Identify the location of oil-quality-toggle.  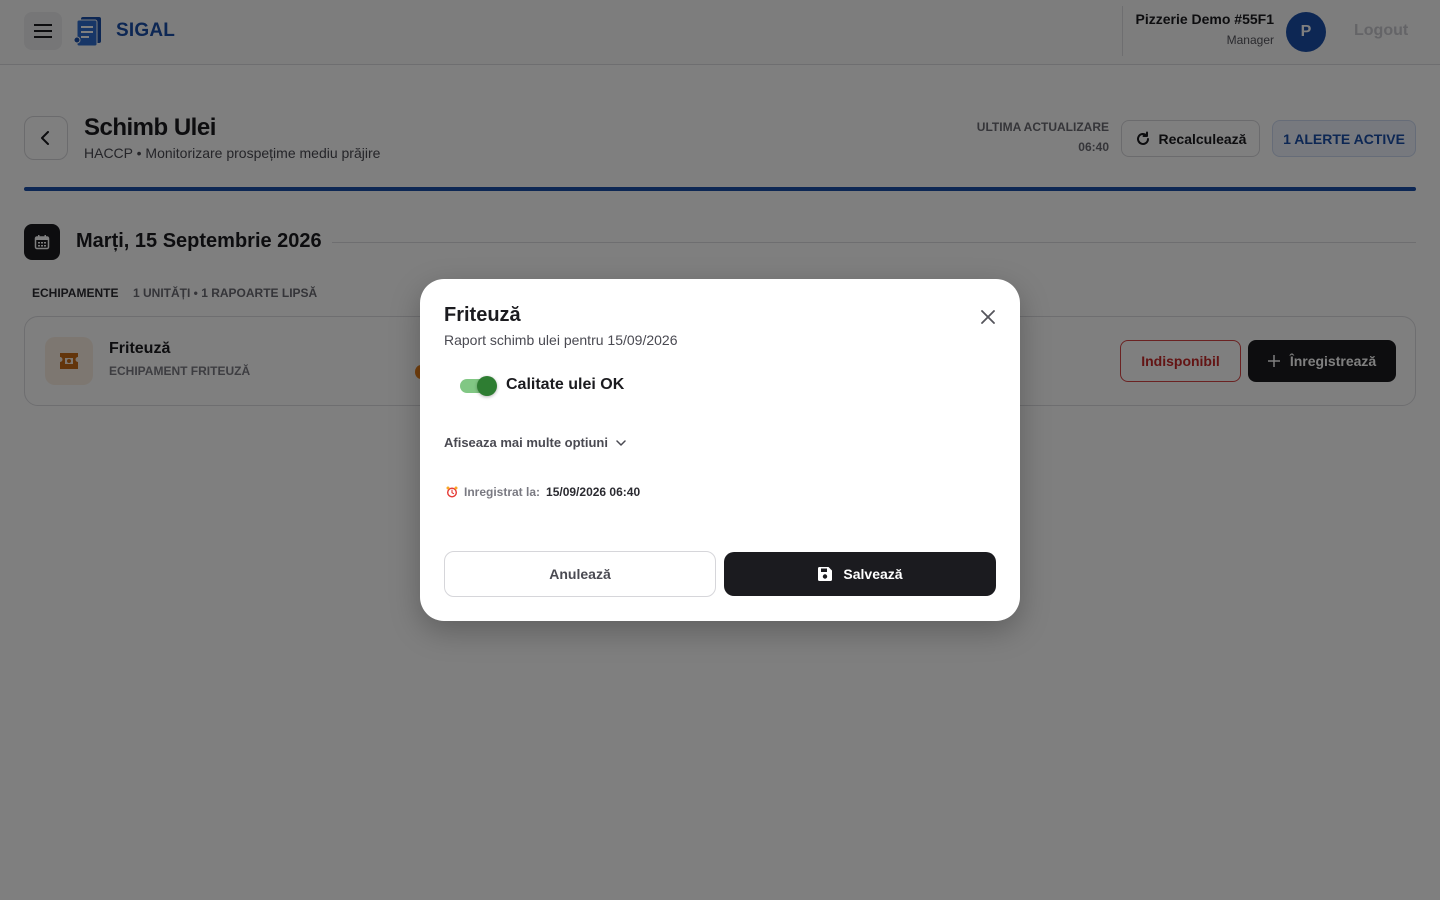
(479, 386).